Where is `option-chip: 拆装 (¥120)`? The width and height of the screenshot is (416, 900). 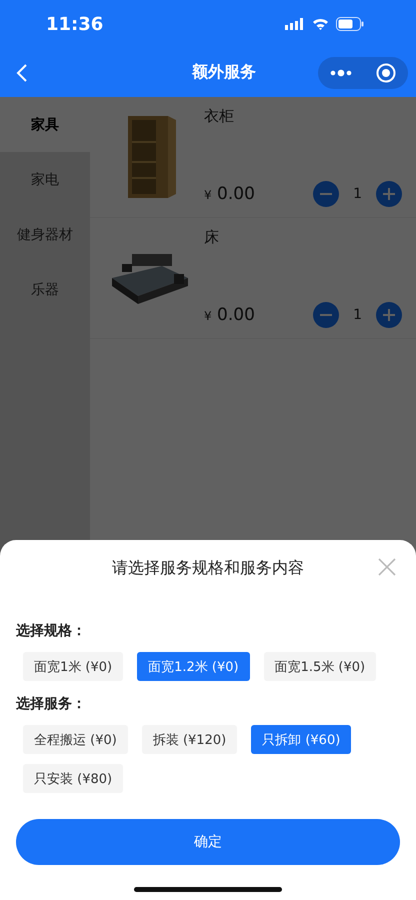
option-chip: 拆装 (¥120) is located at coordinates (190, 739).